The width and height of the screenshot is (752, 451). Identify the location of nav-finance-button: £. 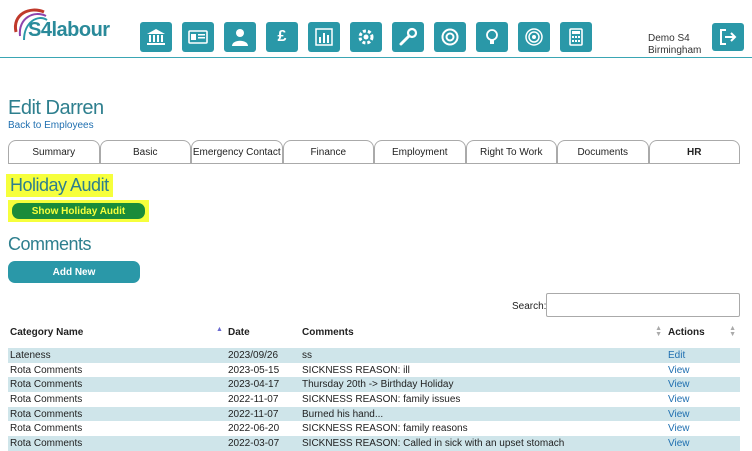
(282, 37).